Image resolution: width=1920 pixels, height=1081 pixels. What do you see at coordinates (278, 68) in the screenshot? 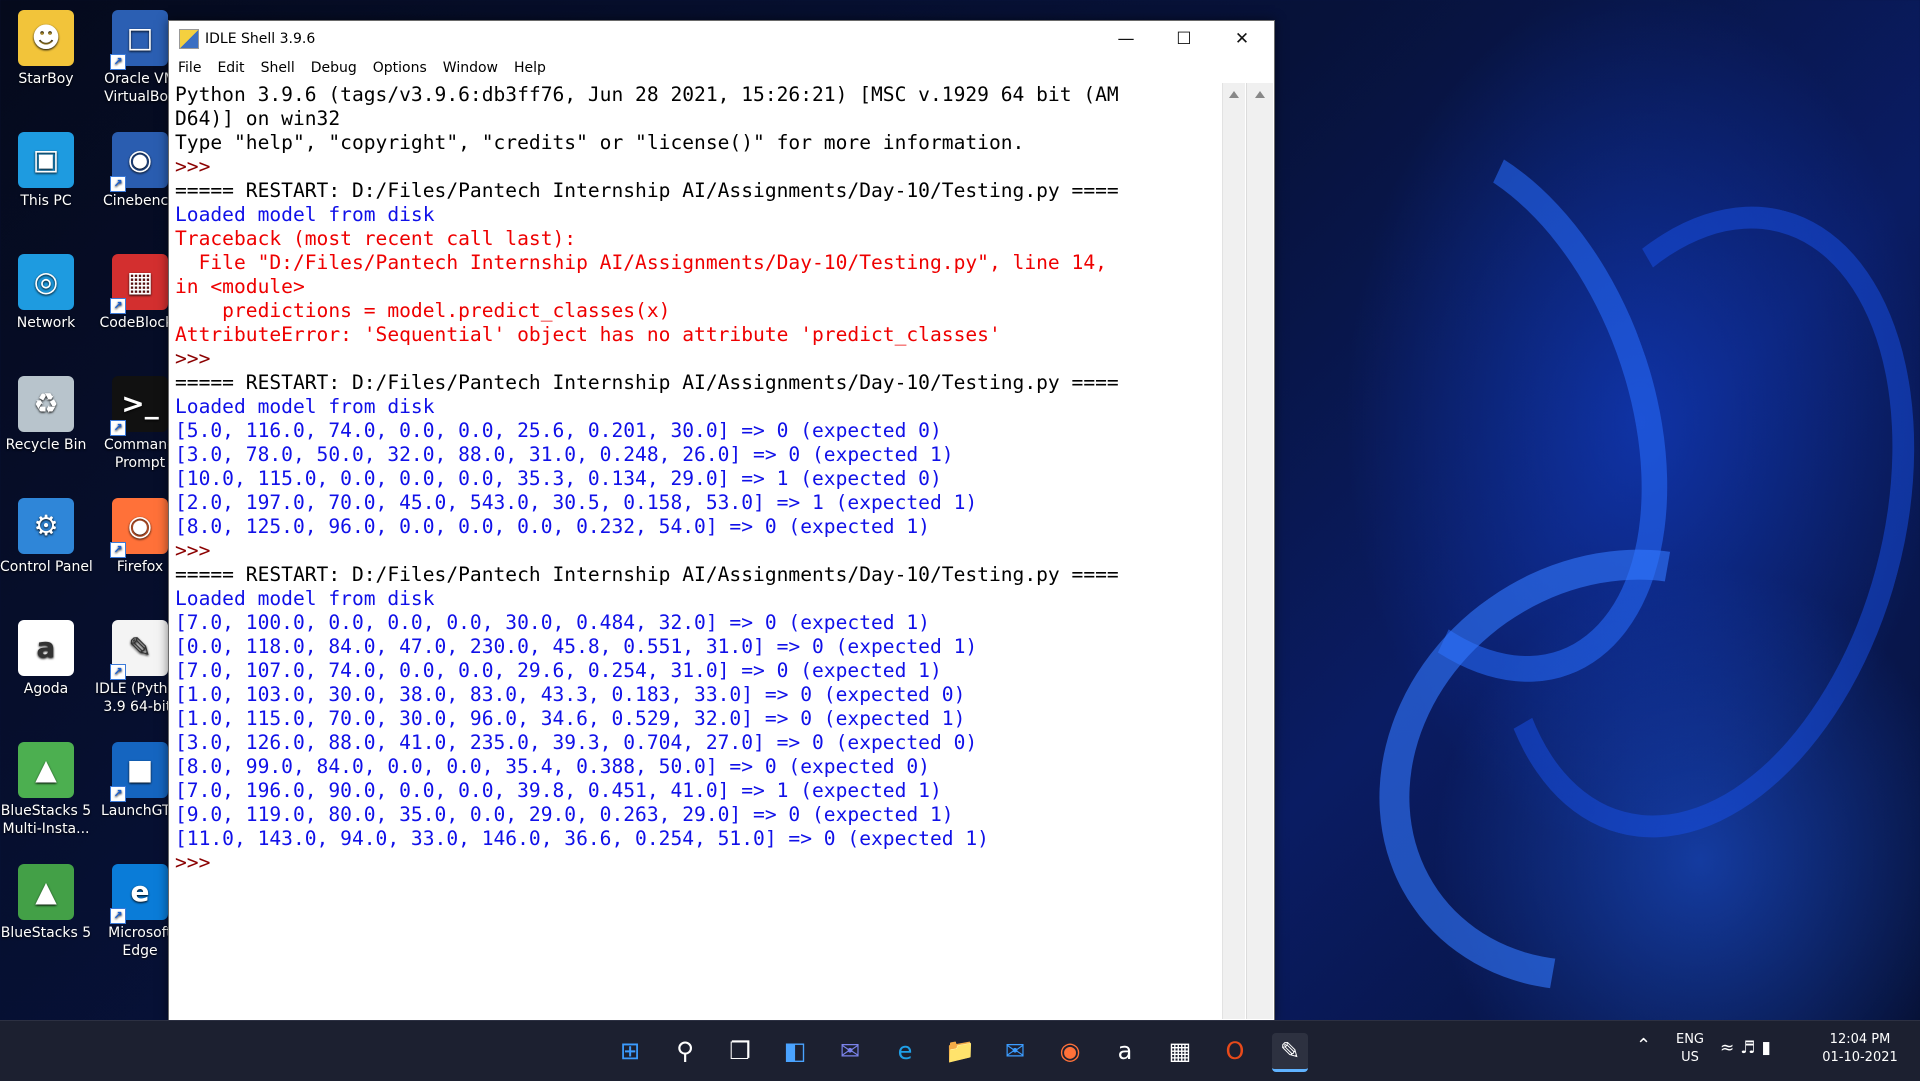
I see `menu-shell: Shell` at bounding box center [278, 68].